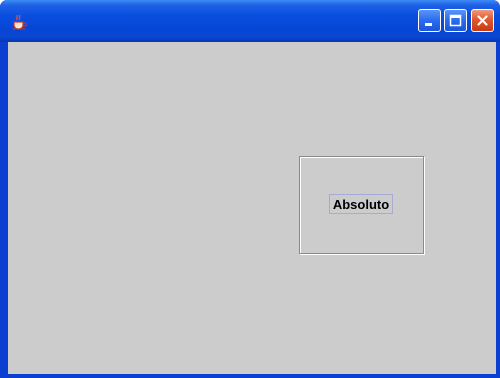  I want to click on close-button, so click(482, 20).